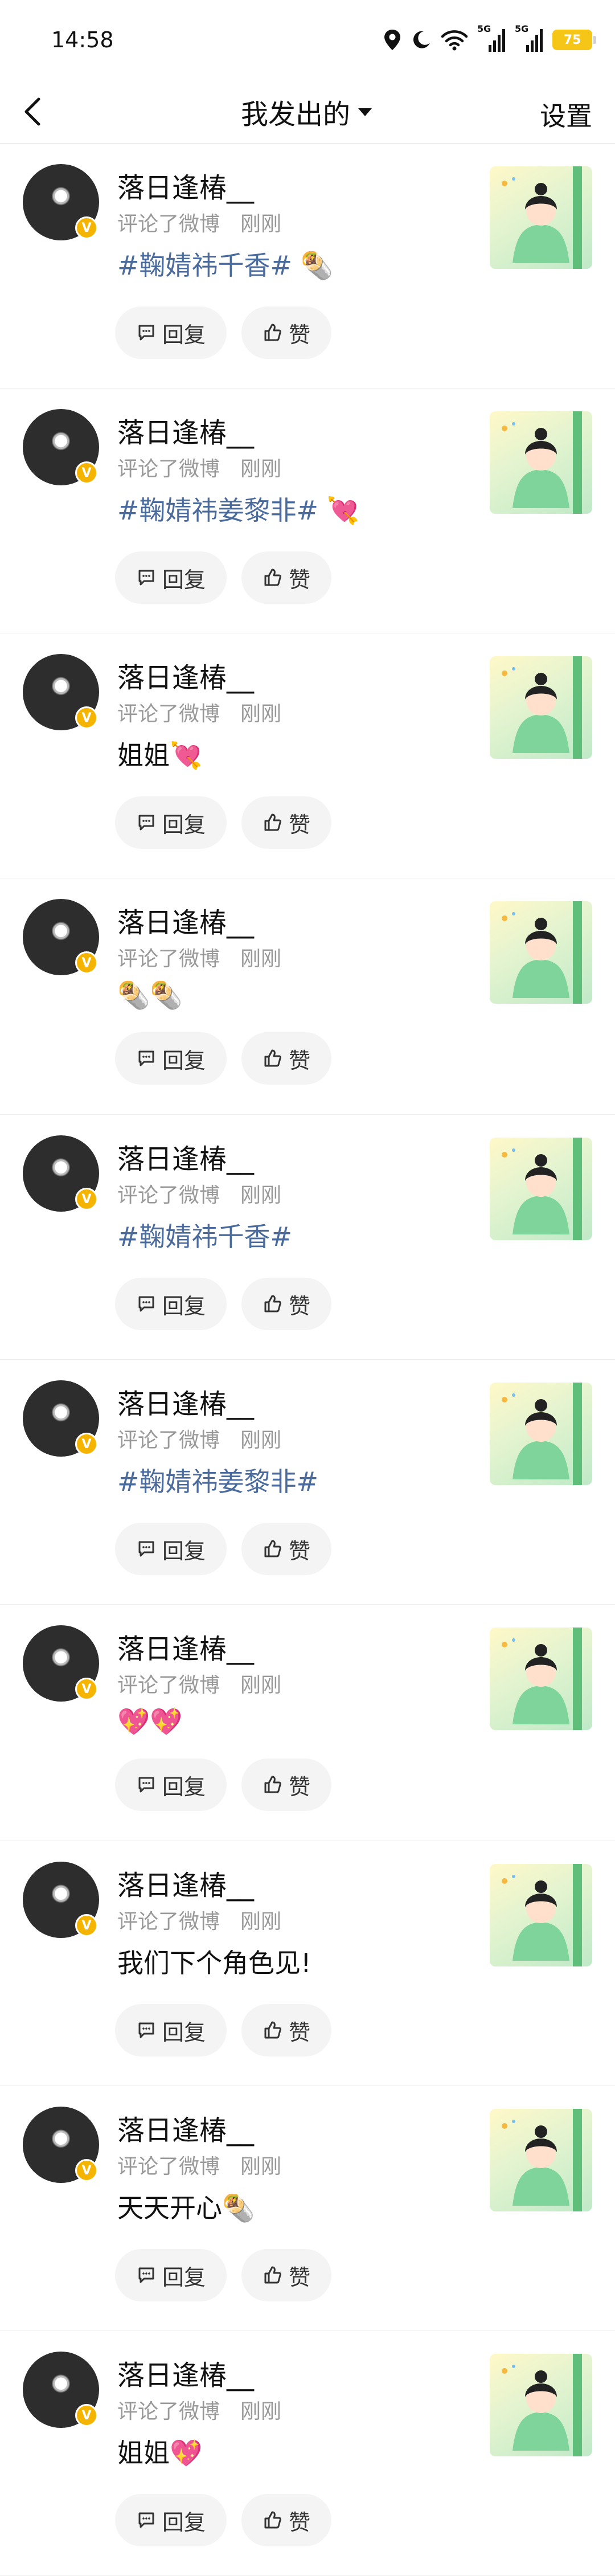 This screenshot has height=2576, width=615. What do you see at coordinates (150, 995) in the screenshot?
I see `comment-content: 🌯🌯` at bounding box center [150, 995].